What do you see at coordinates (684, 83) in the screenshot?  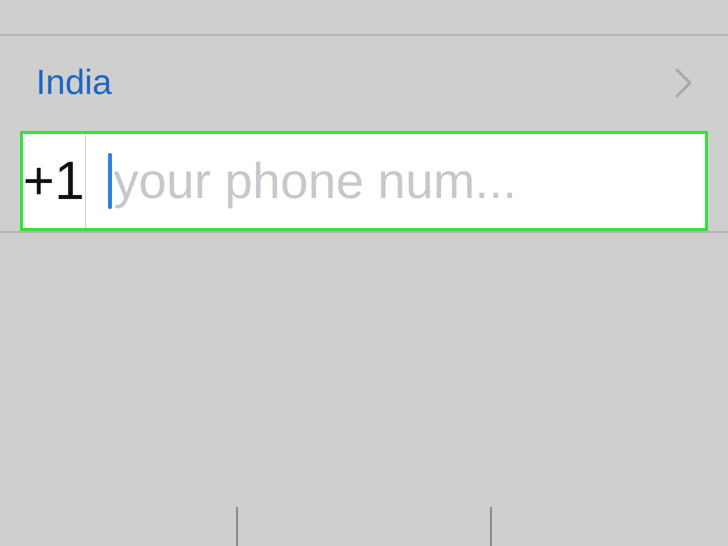 I see `chevron-right-icon` at bounding box center [684, 83].